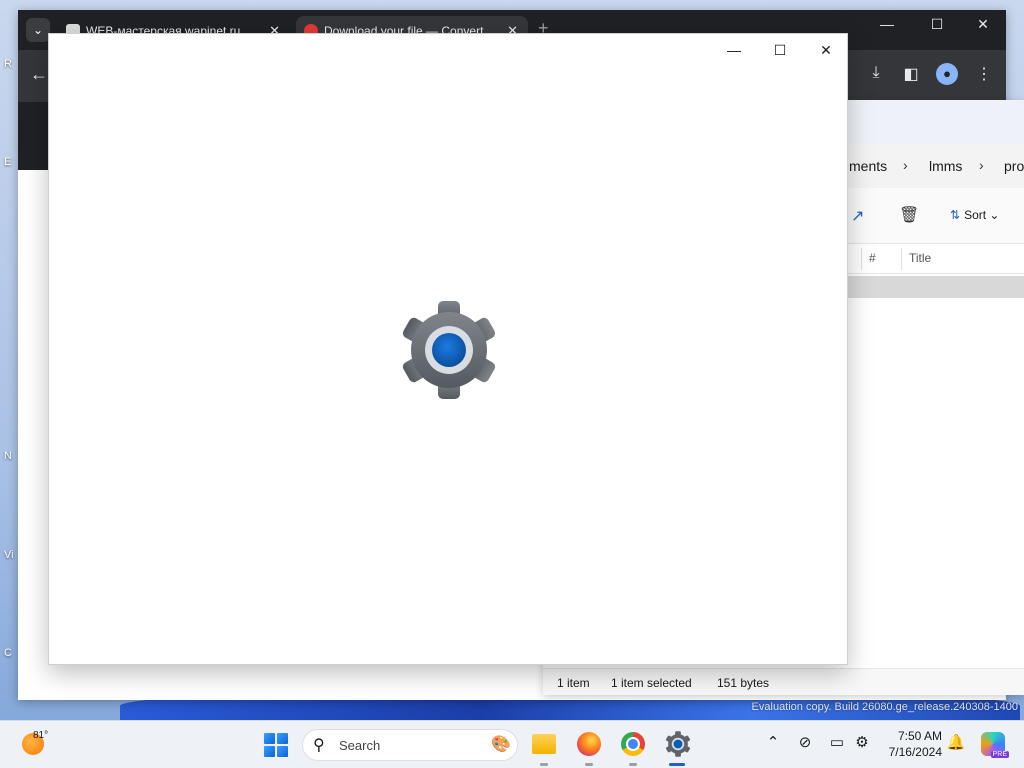 The height and width of the screenshot is (768, 1024). What do you see at coordinates (862, 742) in the screenshot?
I see `accessibility-icon: ⚙` at bounding box center [862, 742].